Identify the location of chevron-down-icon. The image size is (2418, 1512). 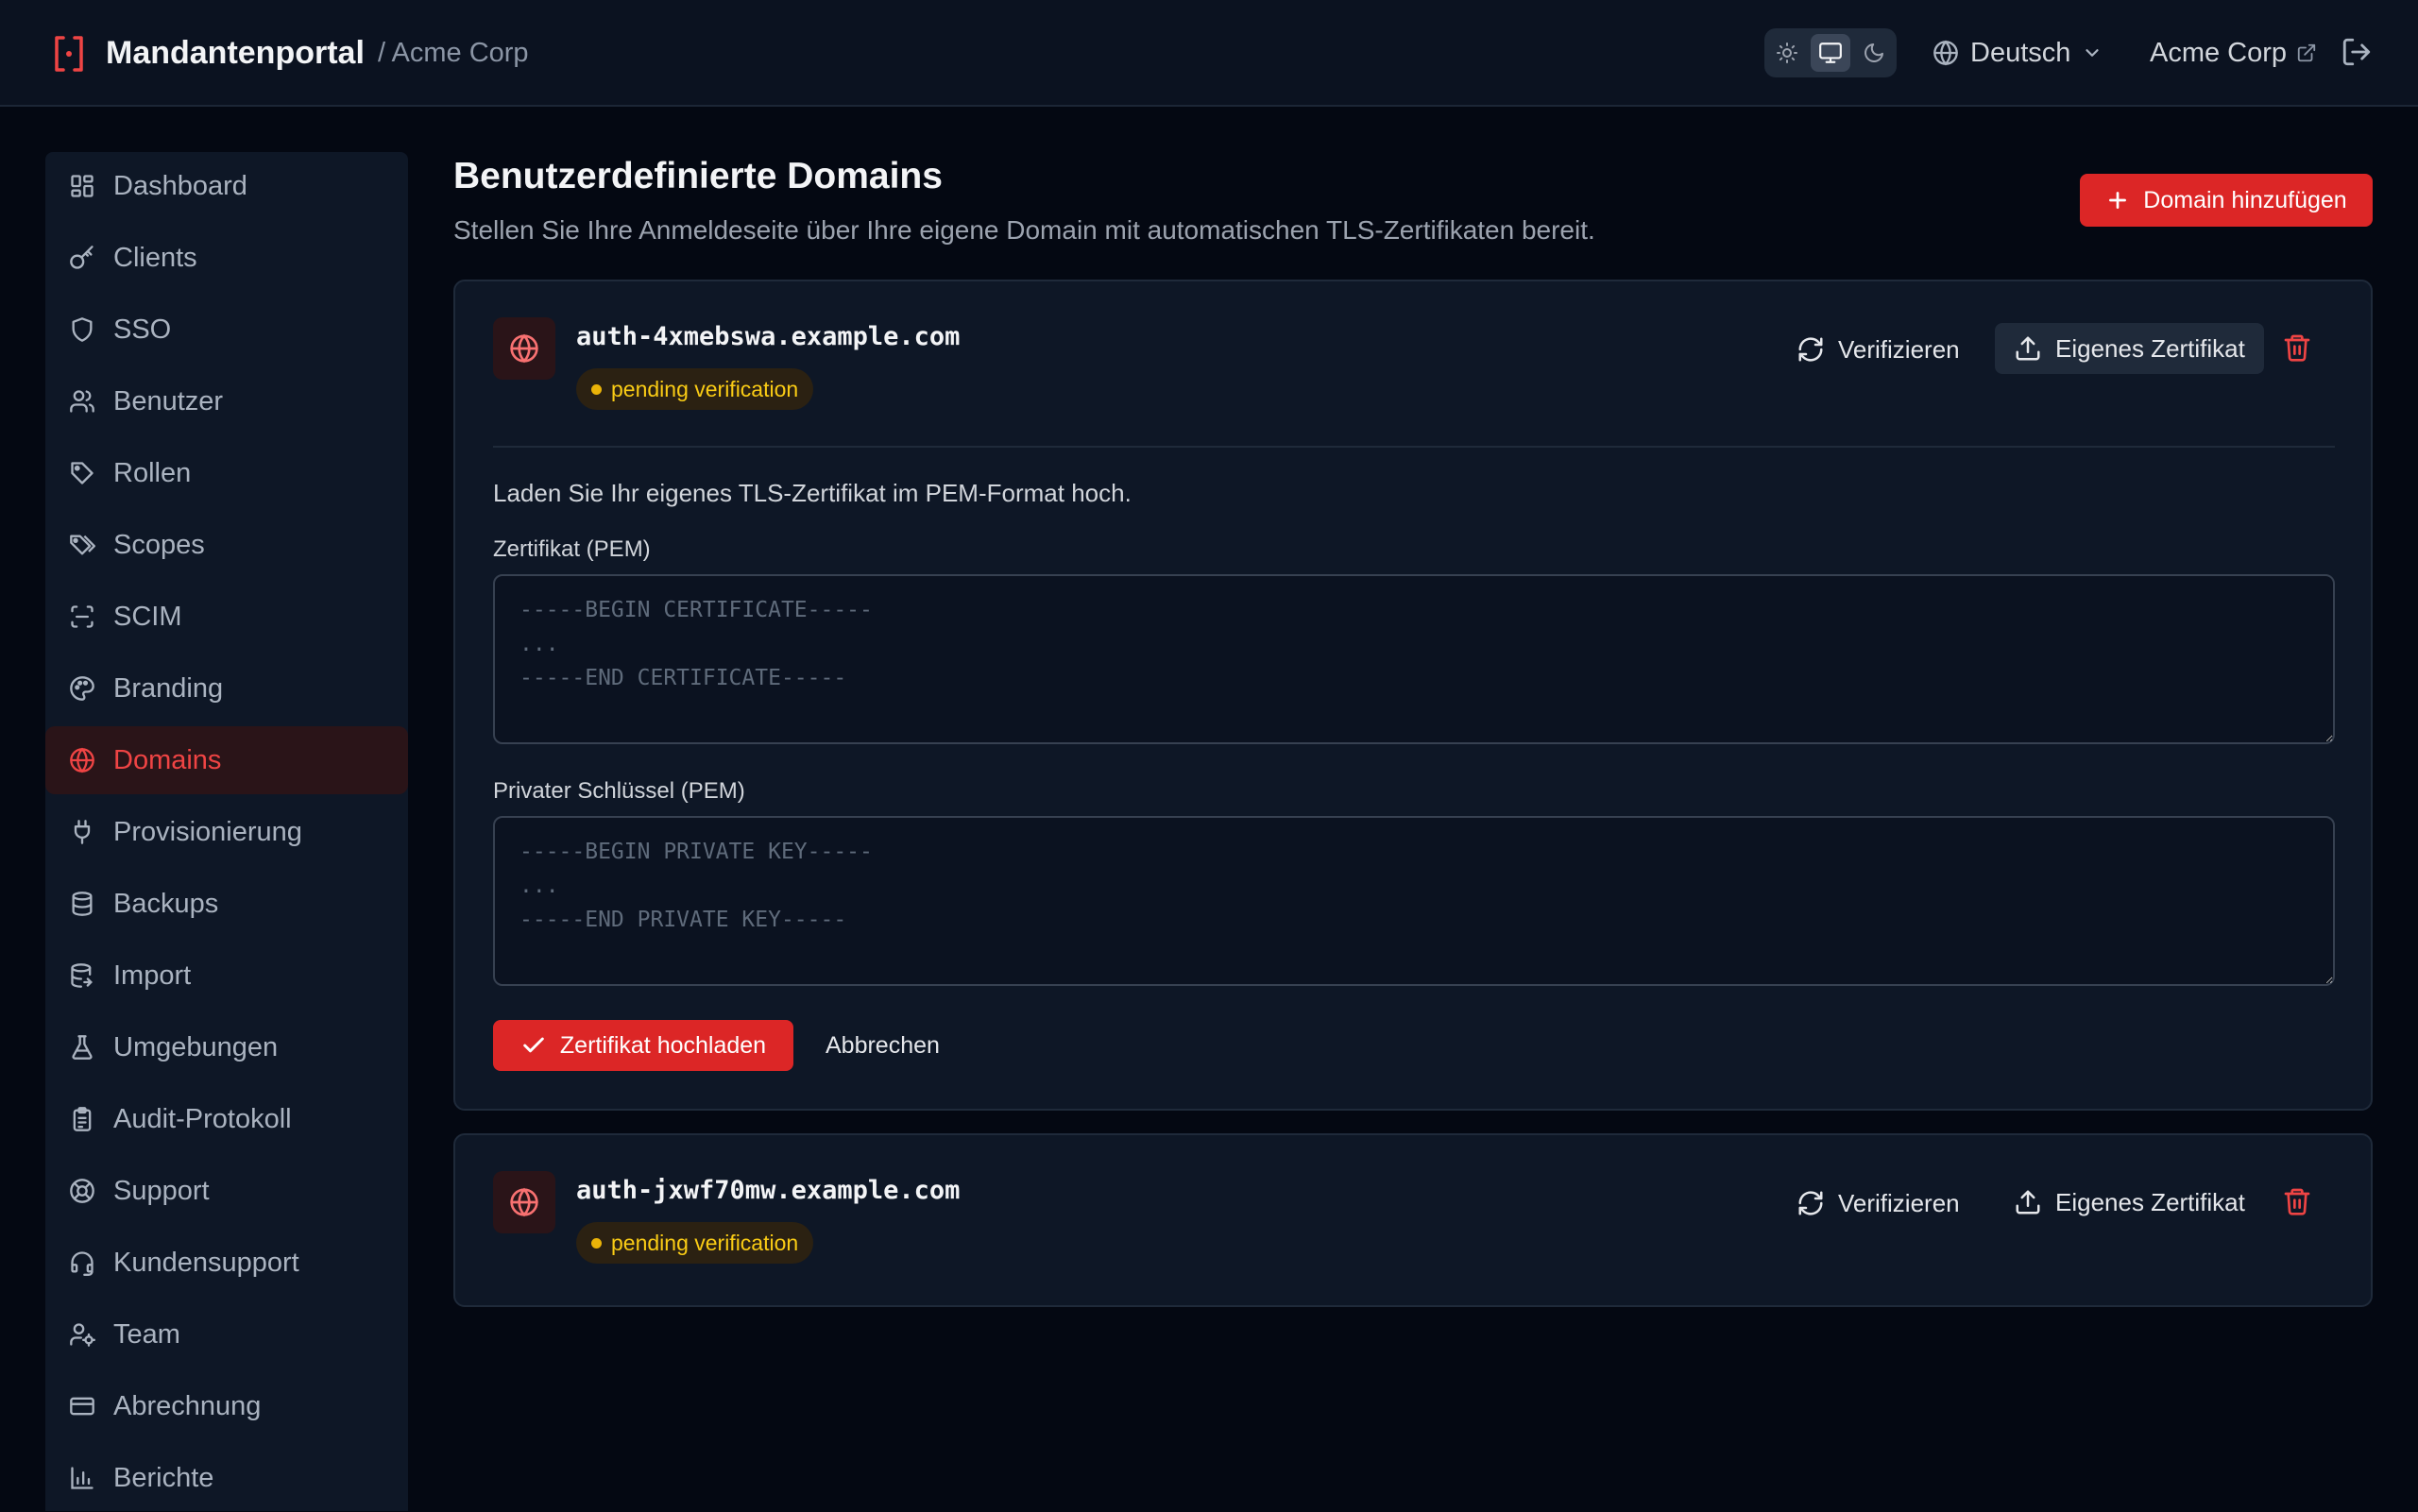
(2092, 53).